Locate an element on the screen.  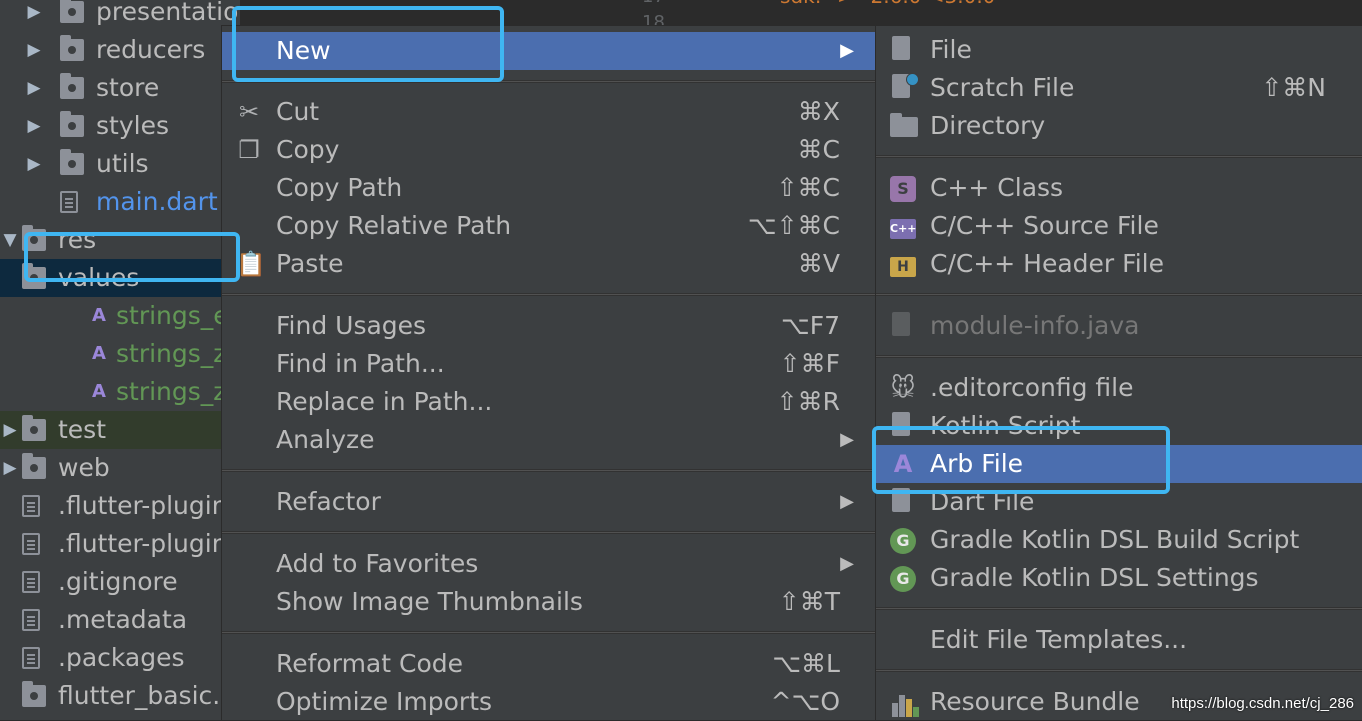
menu-item-new: New ▶ is located at coordinates (549, 51).